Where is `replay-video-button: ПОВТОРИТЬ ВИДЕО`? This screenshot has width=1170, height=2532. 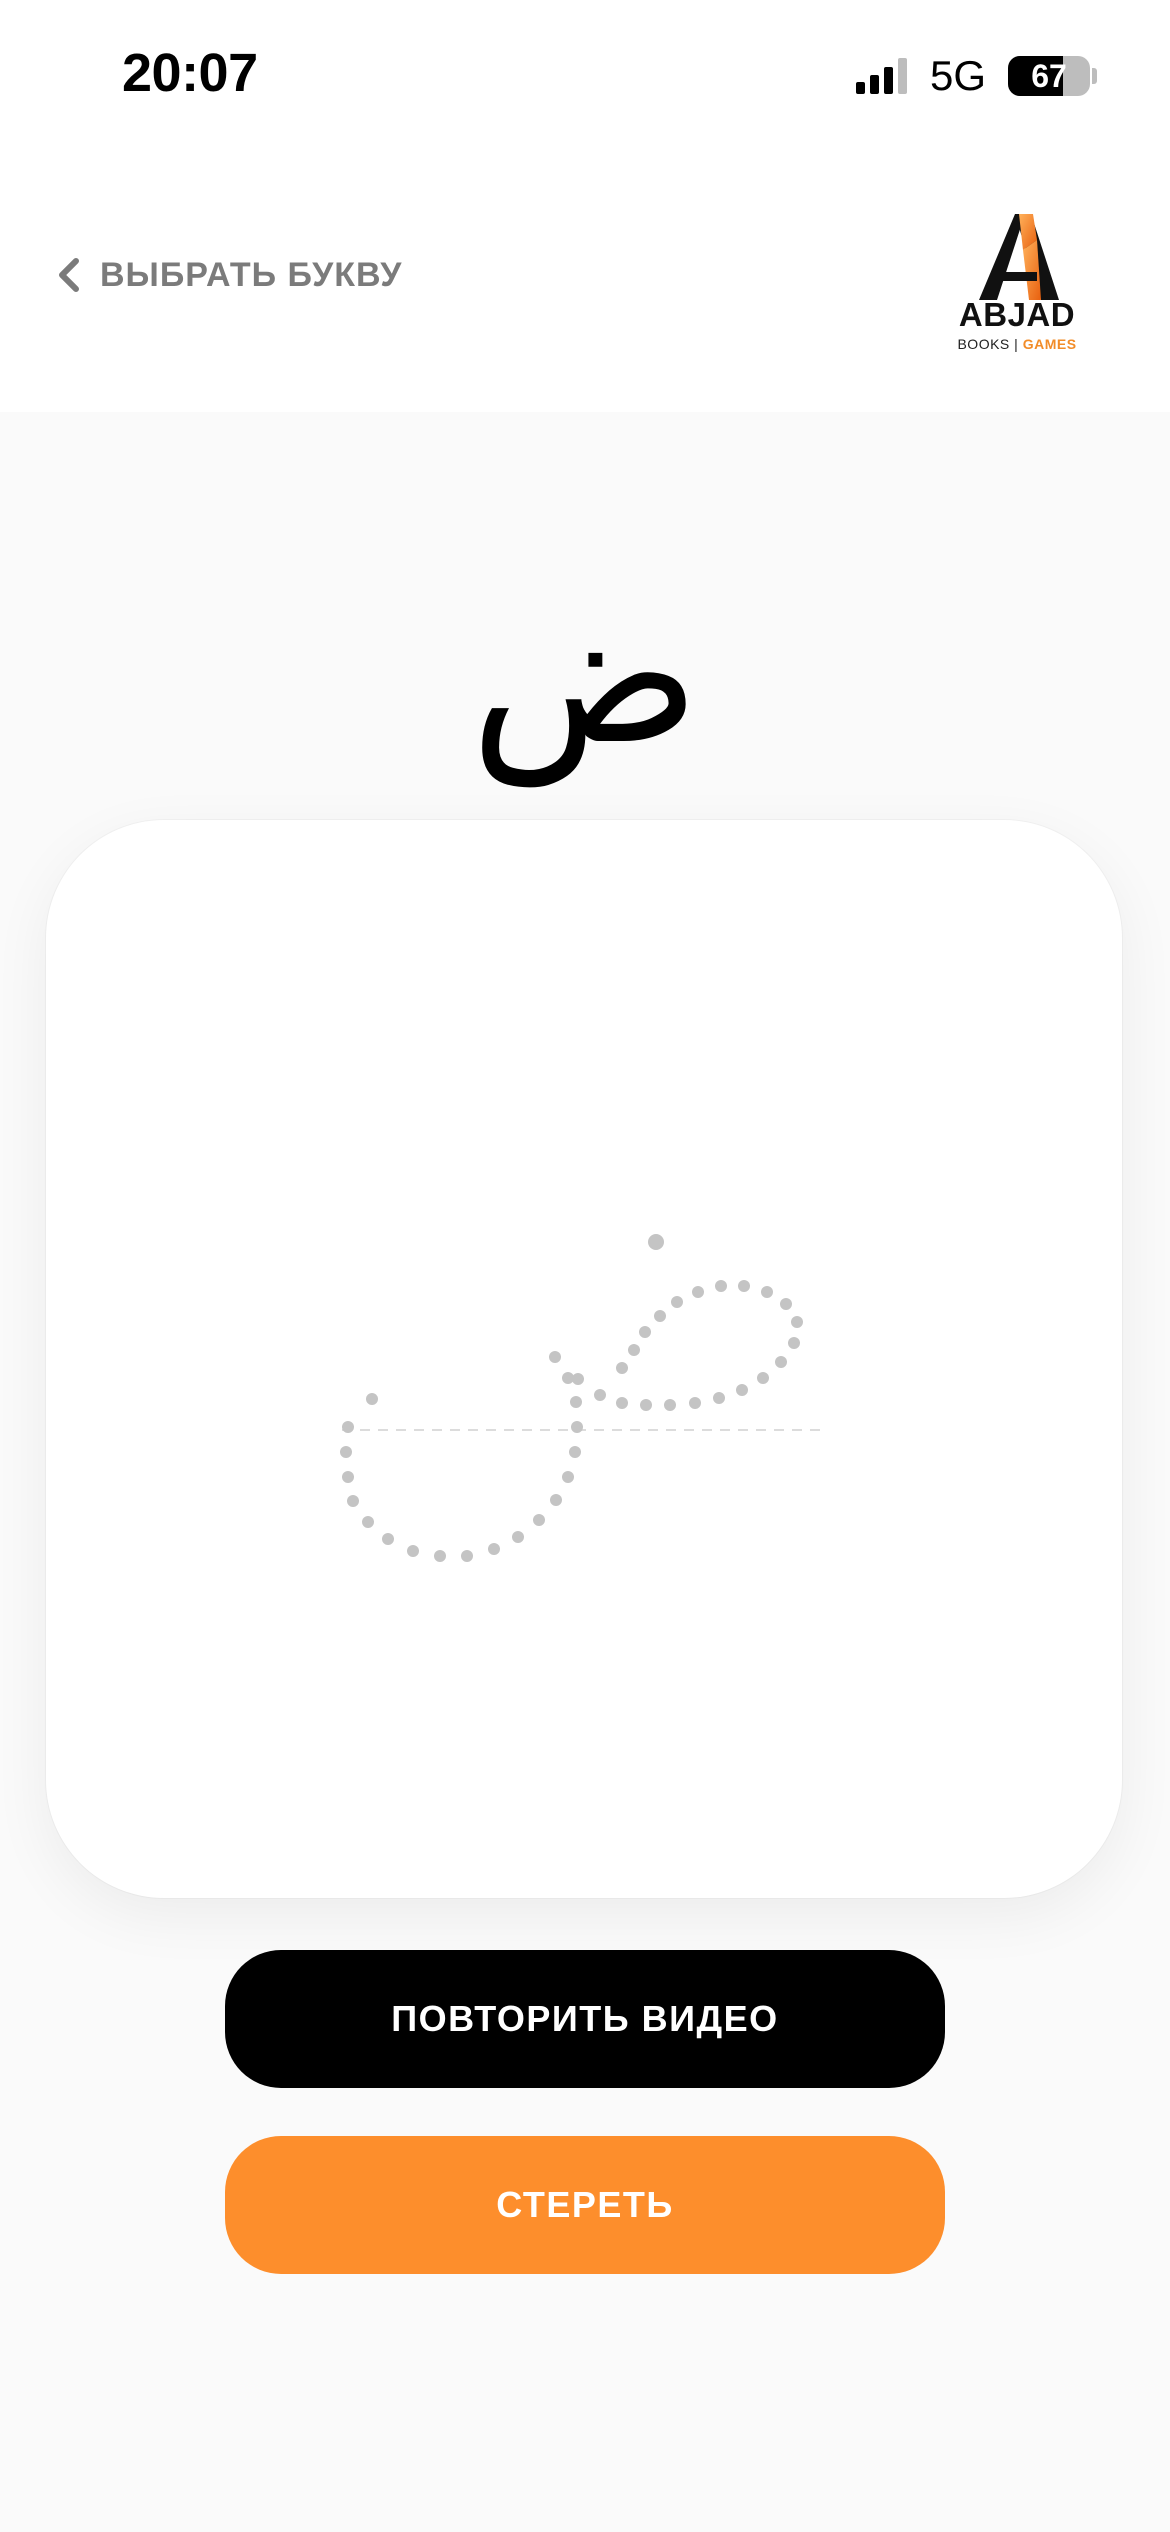 replay-video-button: ПОВТОРИТЬ ВИДЕО is located at coordinates (585, 2019).